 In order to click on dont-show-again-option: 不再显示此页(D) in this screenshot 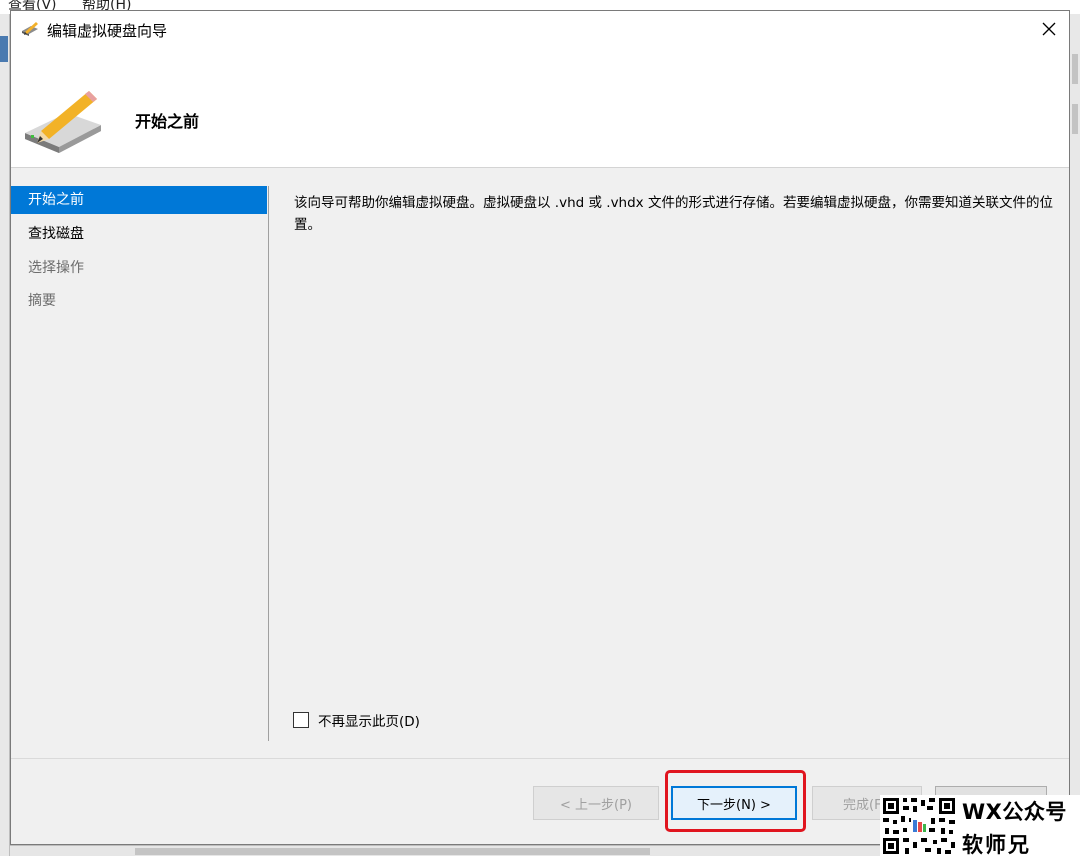, I will do `click(356, 720)`.